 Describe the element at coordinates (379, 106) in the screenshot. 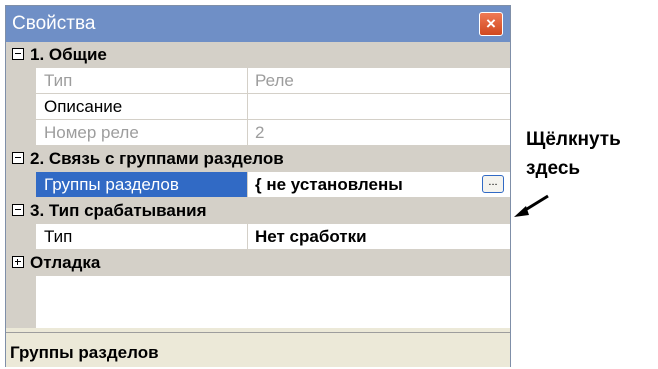

I see `property-value` at that location.